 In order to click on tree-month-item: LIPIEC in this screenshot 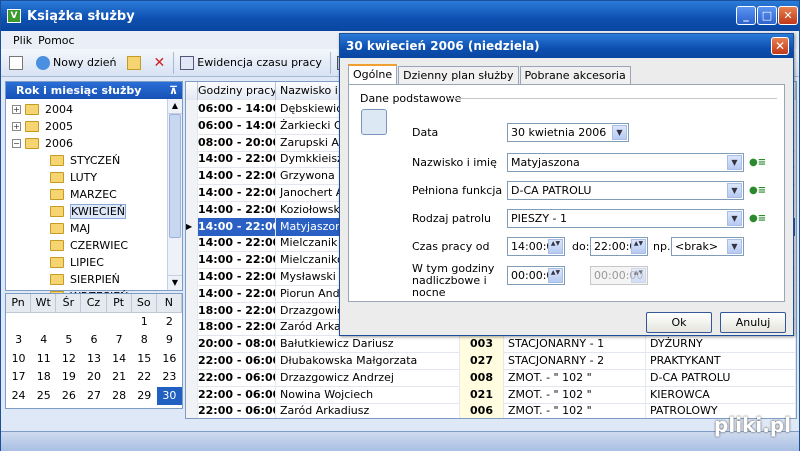, I will do `click(97, 262)`.